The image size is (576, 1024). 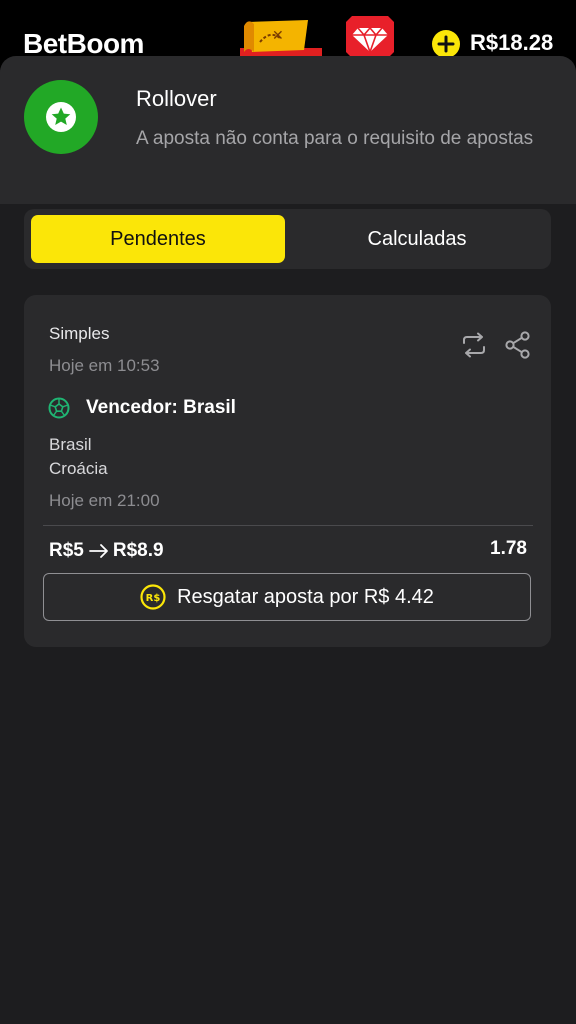 I want to click on tab-calculadas: Calculadas, so click(x=417, y=239).